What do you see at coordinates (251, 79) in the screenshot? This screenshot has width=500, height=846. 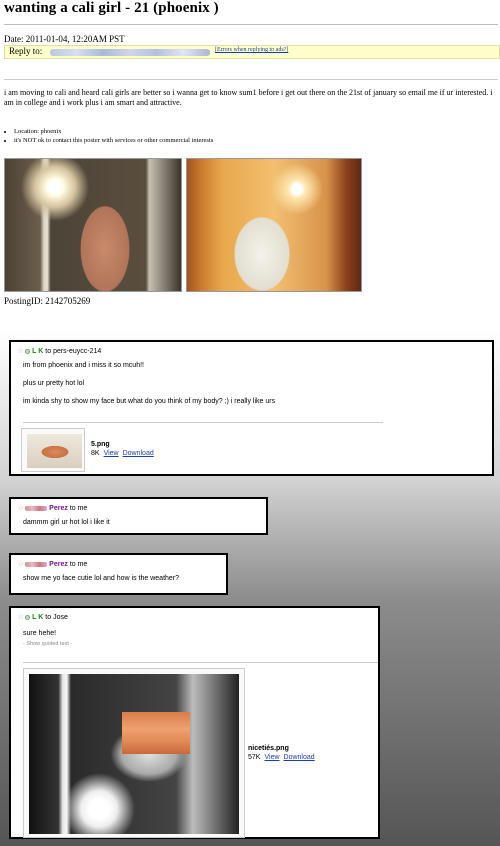 I see `body-divider` at bounding box center [251, 79].